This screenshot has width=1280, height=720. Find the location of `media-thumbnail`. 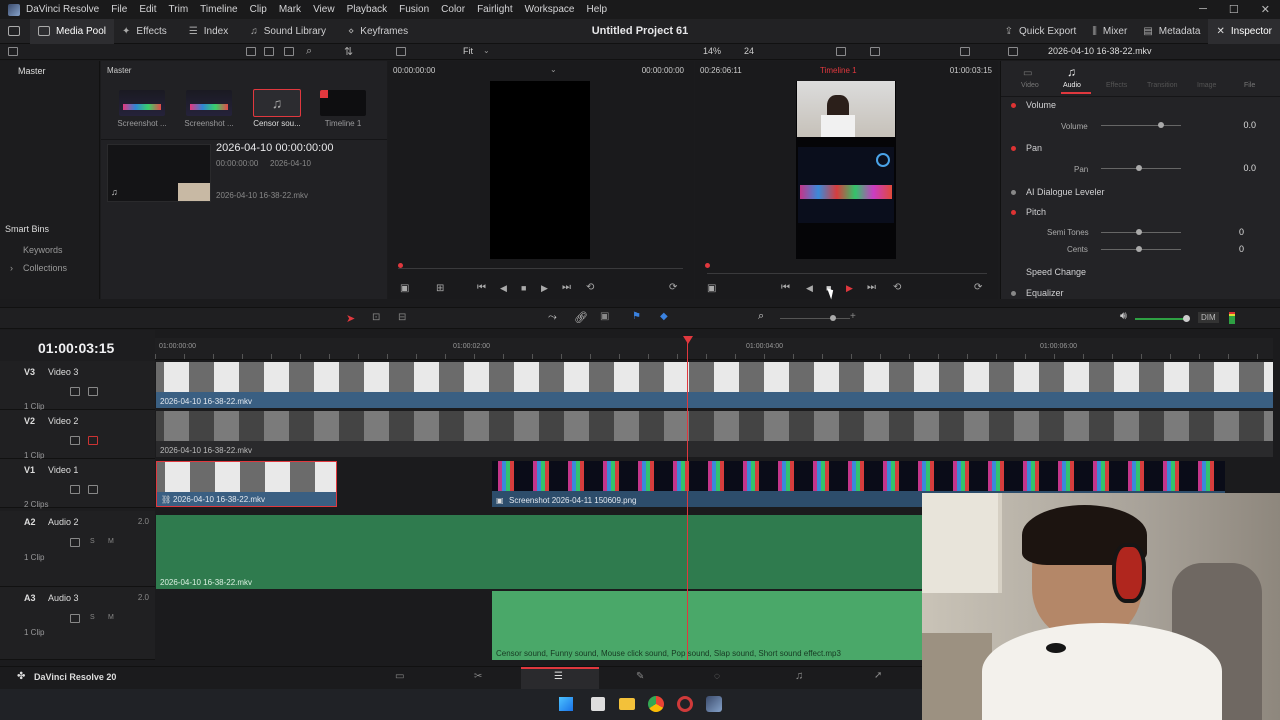

media-thumbnail is located at coordinates (142, 103).